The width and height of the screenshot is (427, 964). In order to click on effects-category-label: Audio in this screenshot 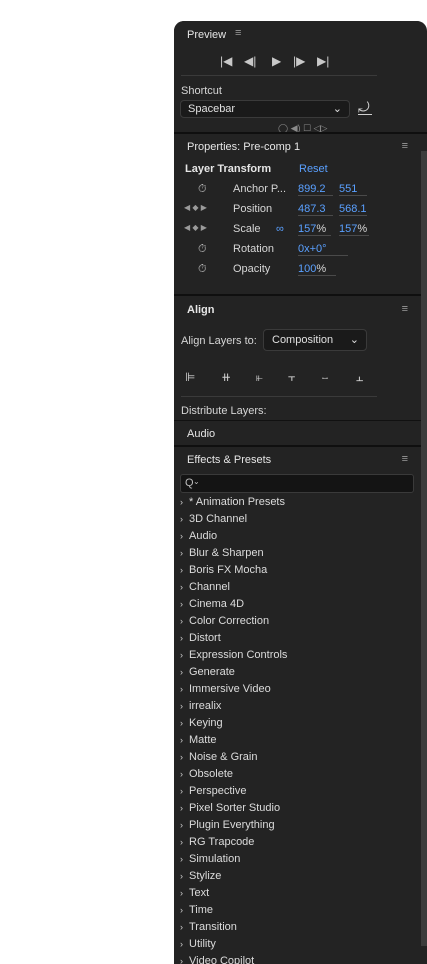, I will do `click(203, 536)`.